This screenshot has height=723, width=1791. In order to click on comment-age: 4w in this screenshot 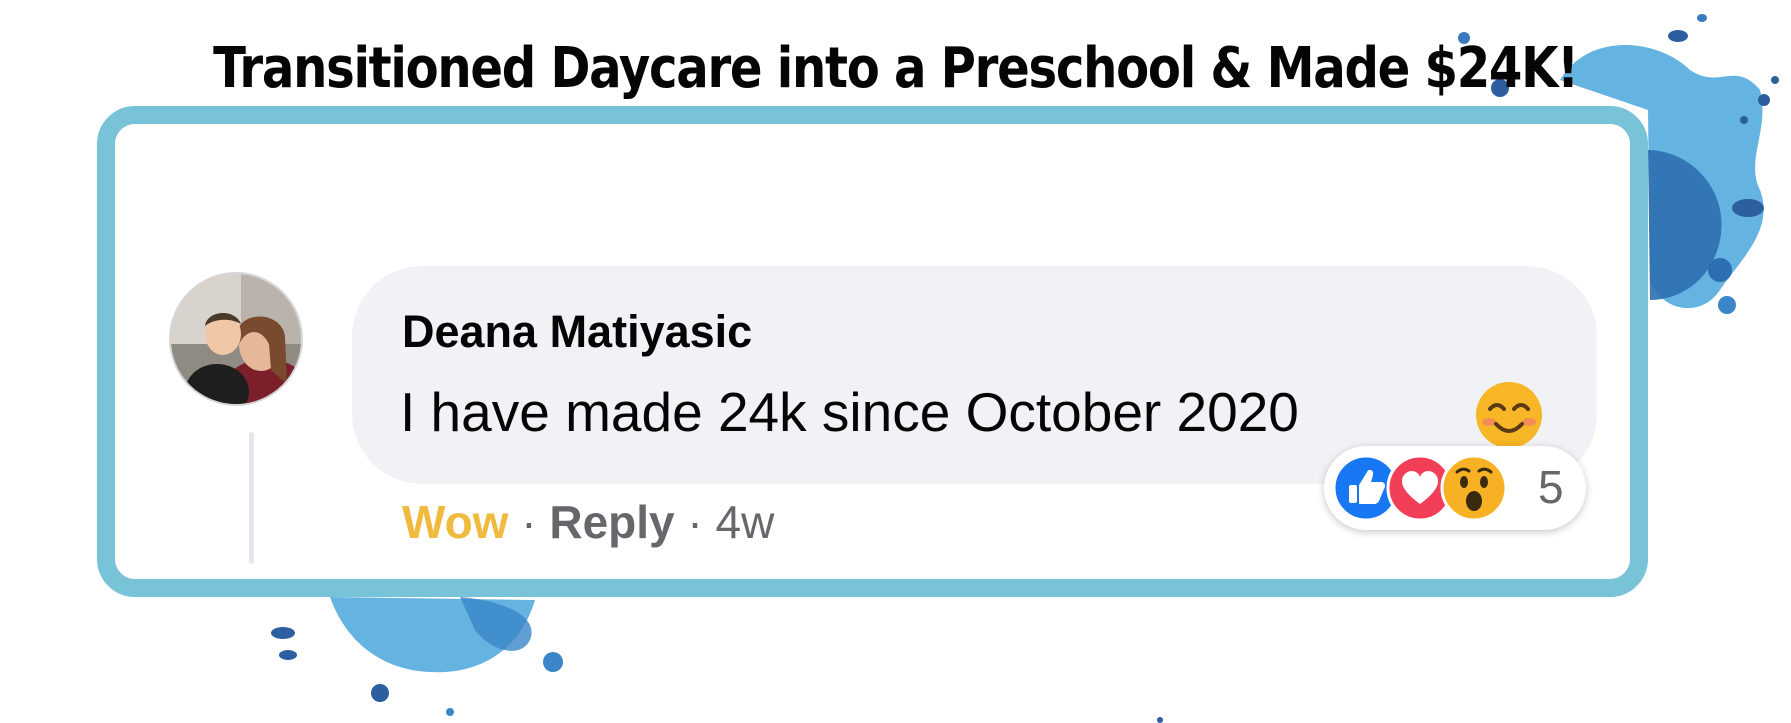, I will do `click(745, 522)`.